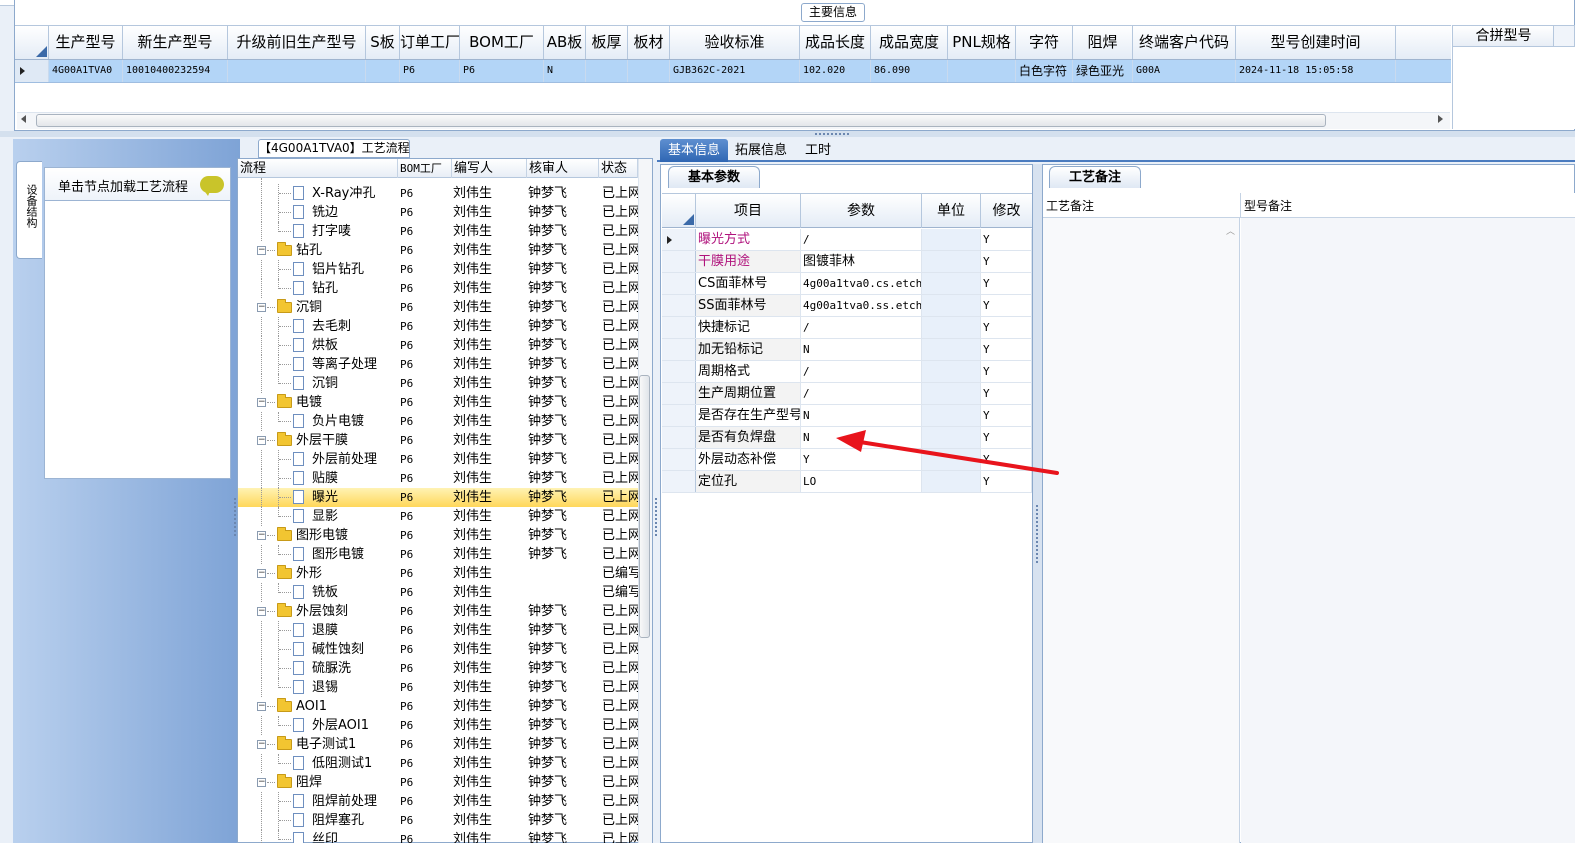  I want to click on process-row: − 图形电镀 P6 刘伟生 钟梦飞 已上网, so click(438, 535).